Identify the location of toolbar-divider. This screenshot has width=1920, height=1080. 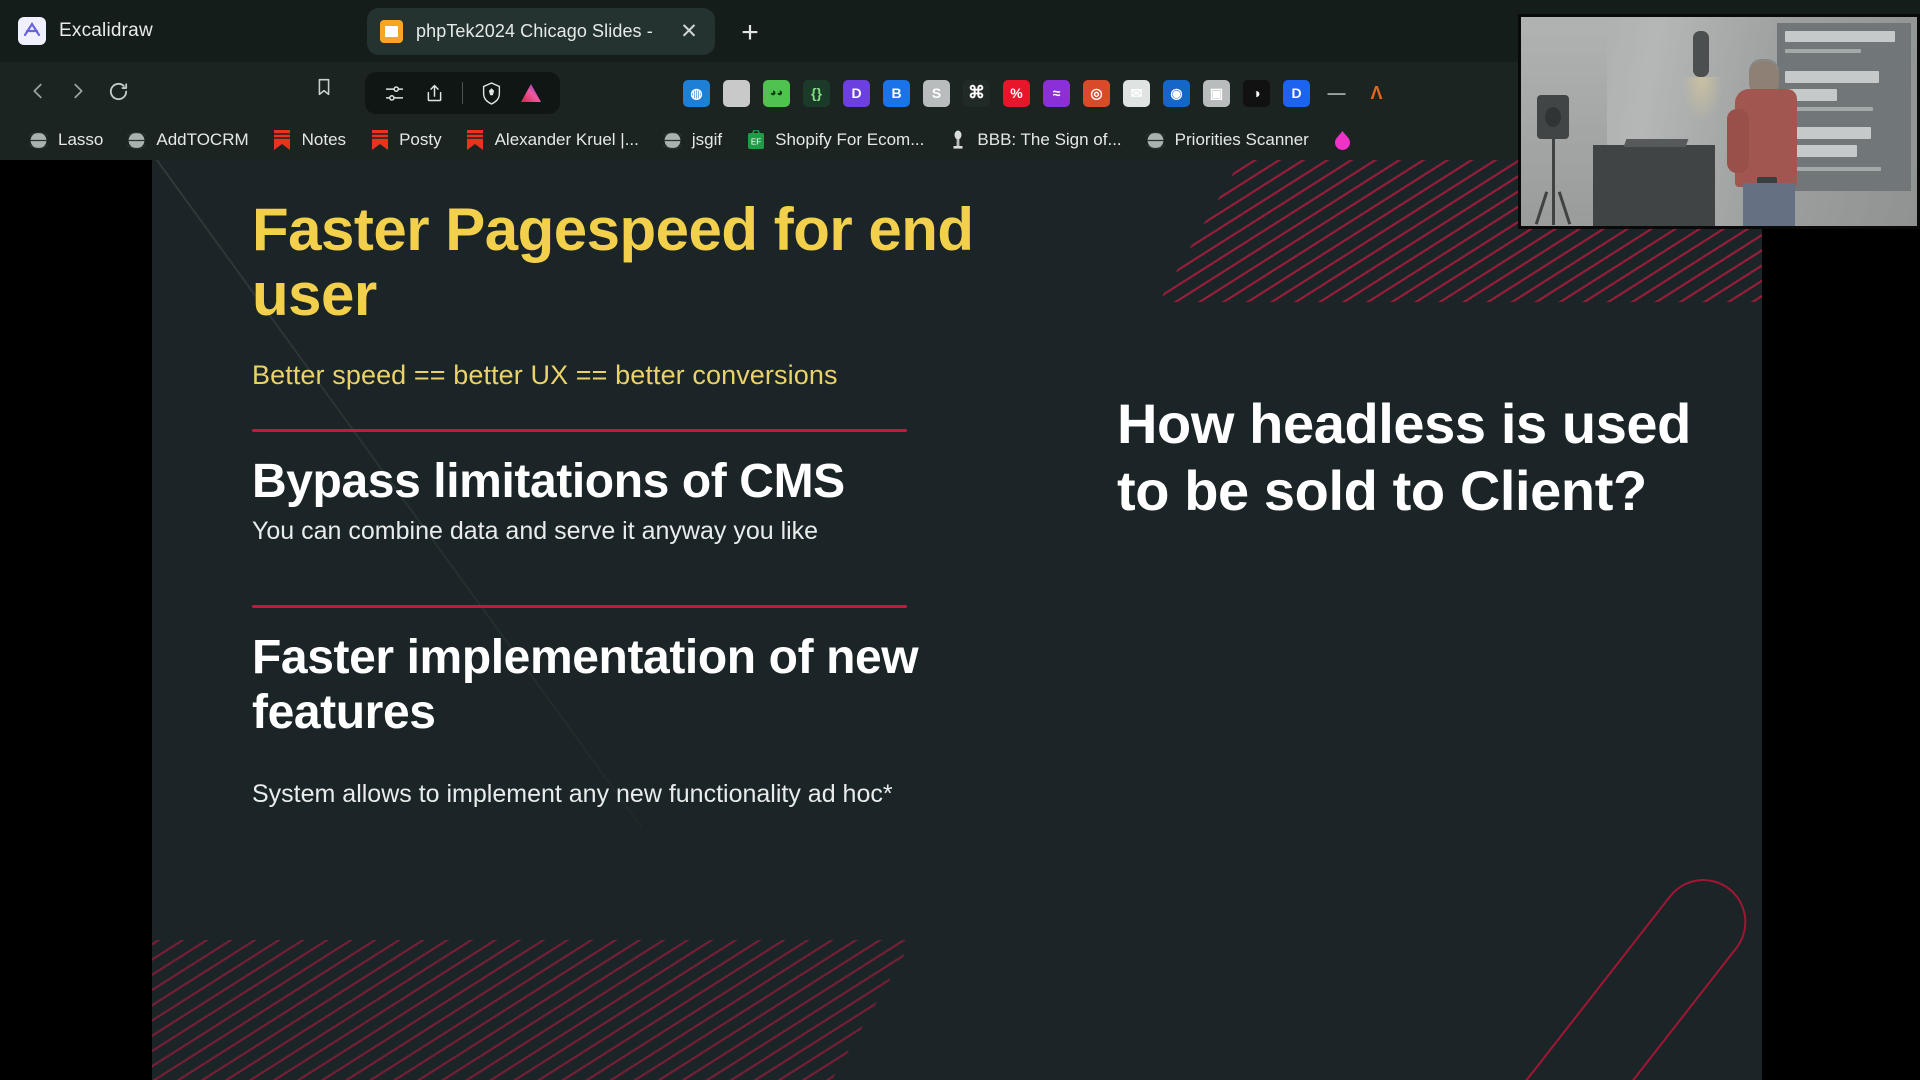
(462, 93).